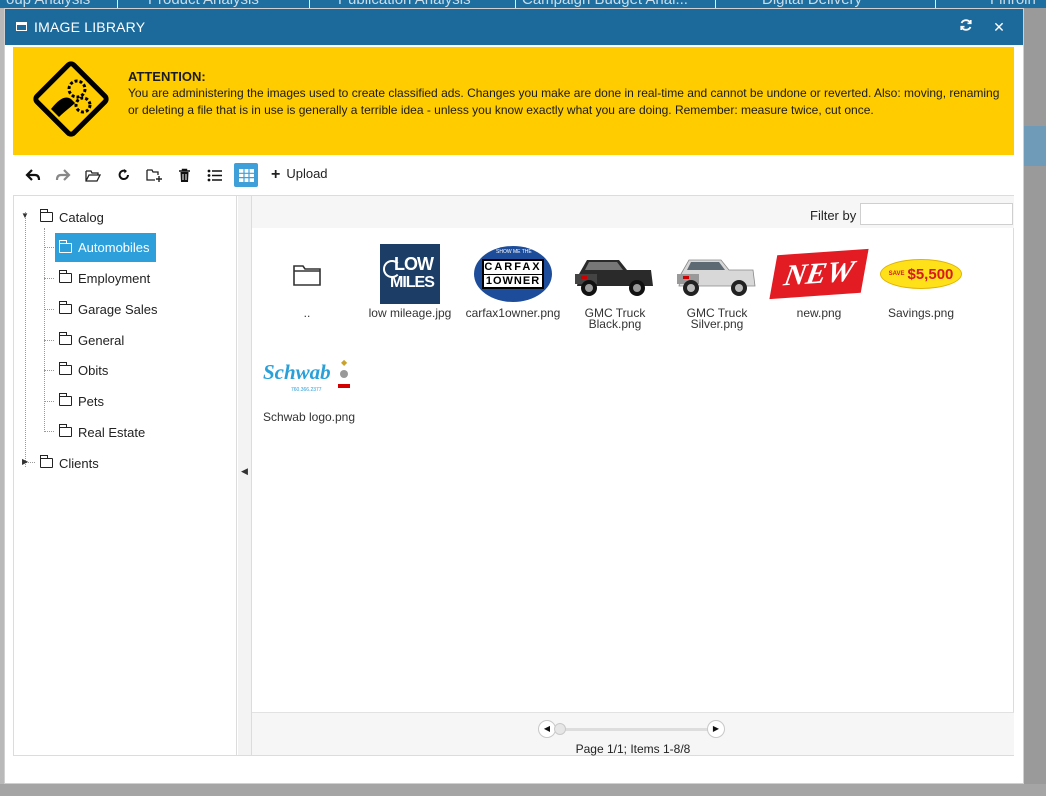  I want to click on file-tile-low-mileage: LOW MILES low mileage.jpg, so click(410, 292).